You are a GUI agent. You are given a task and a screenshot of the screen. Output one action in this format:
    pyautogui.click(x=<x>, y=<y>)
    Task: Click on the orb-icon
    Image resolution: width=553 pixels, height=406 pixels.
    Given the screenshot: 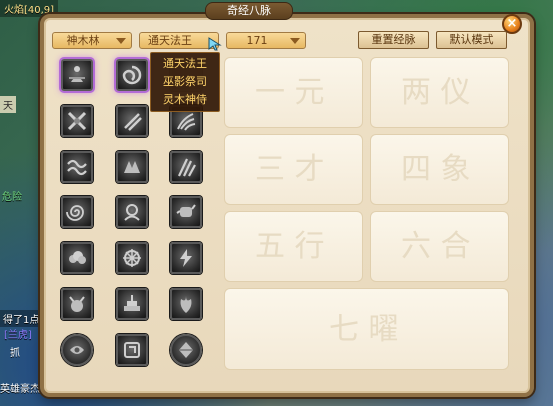 What is the action you would take?
    pyautogui.click(x=77, y=350)
    